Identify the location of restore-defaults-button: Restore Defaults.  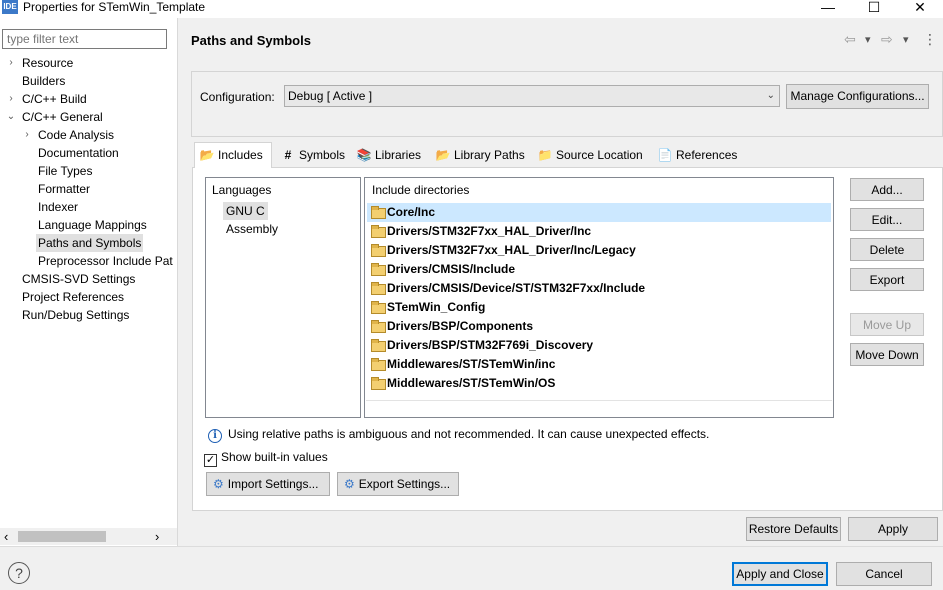
(793, 529).